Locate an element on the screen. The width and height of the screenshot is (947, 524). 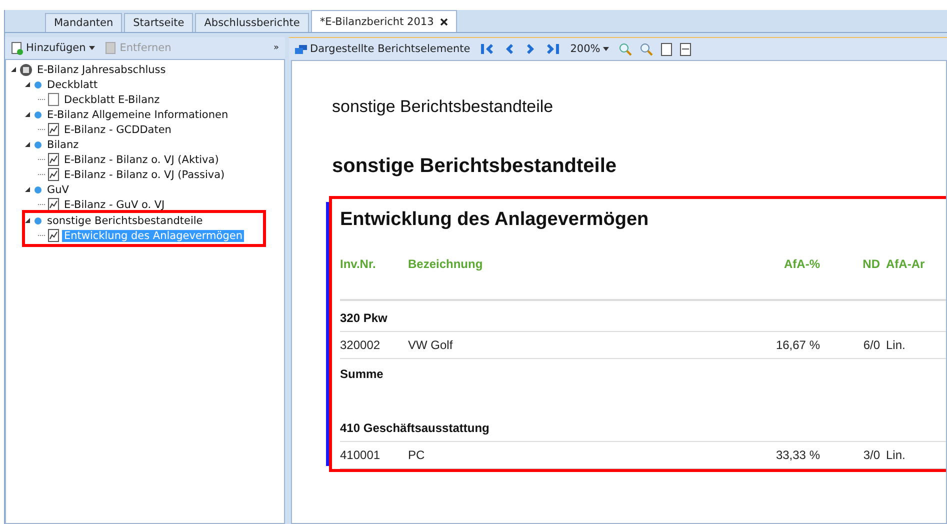
column-header: Inv.Nr. is located at coordinates (374, 279).